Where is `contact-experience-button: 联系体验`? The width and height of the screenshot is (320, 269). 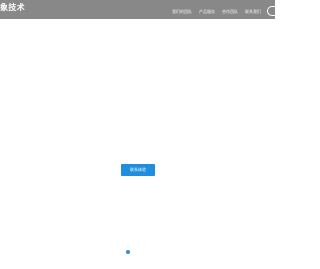 contact-experience-button: 联系体验 is located at coordinates (138, 170).